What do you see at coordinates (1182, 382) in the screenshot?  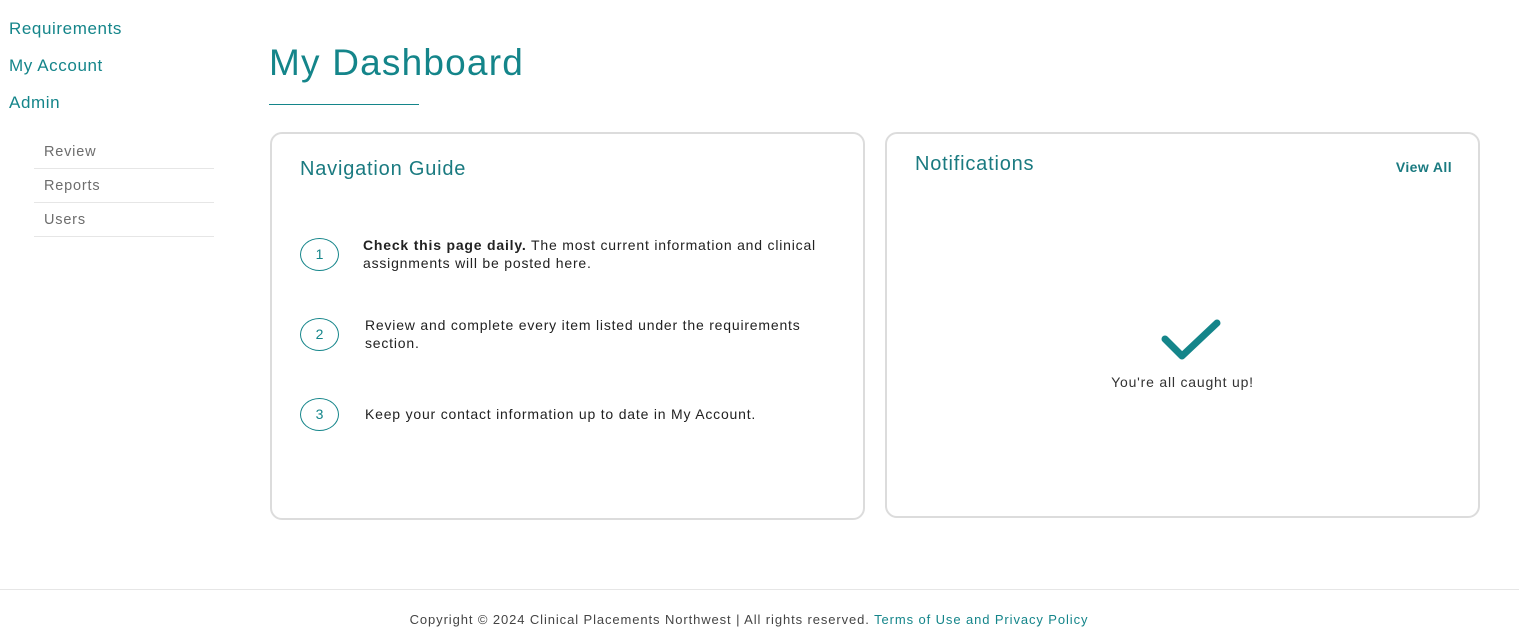 I see `empty-state-message: You're all caught up!` at bounding box center [1182, 382].